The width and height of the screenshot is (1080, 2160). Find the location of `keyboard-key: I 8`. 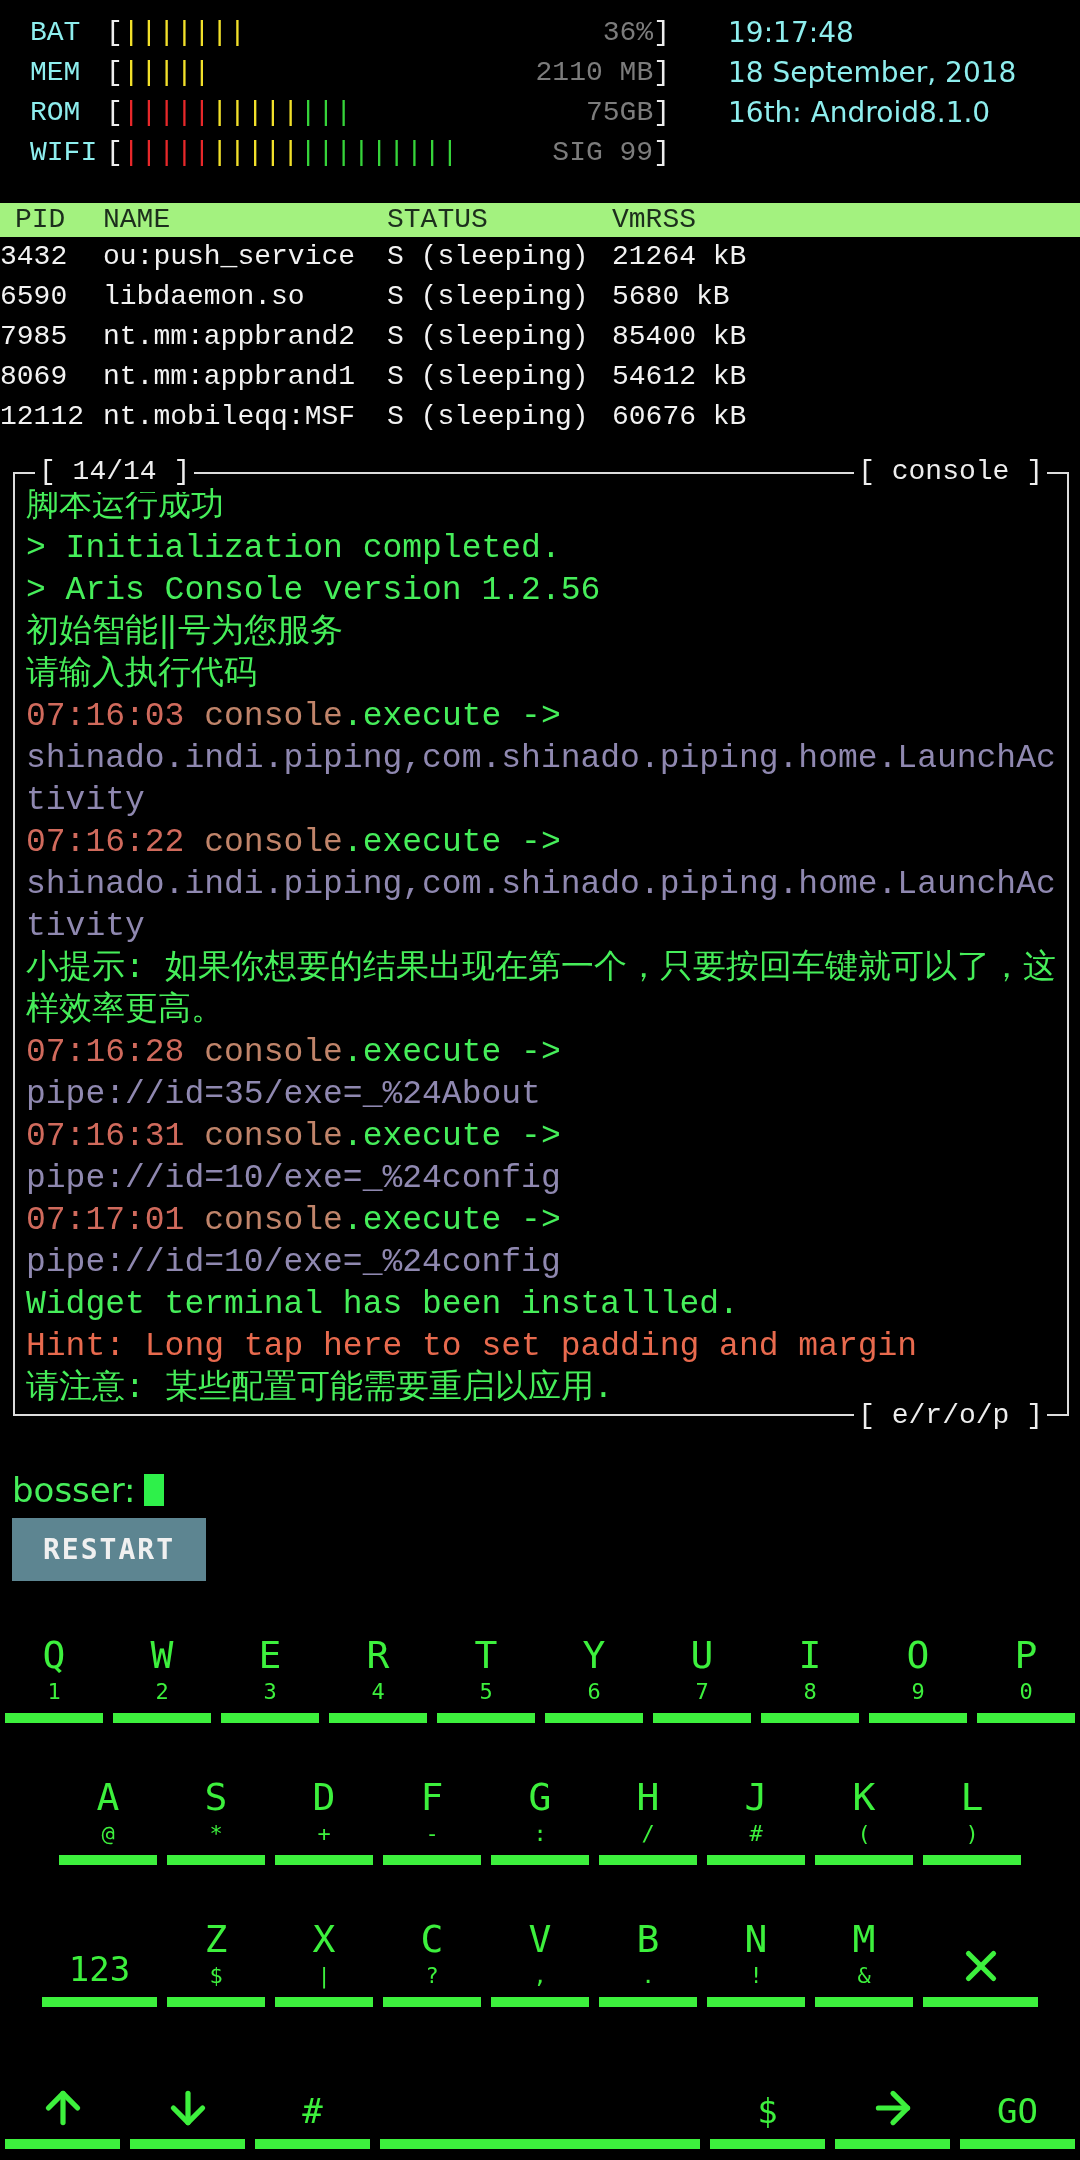

keyboard-key: I 8 is located at coordinates (810, 1667).